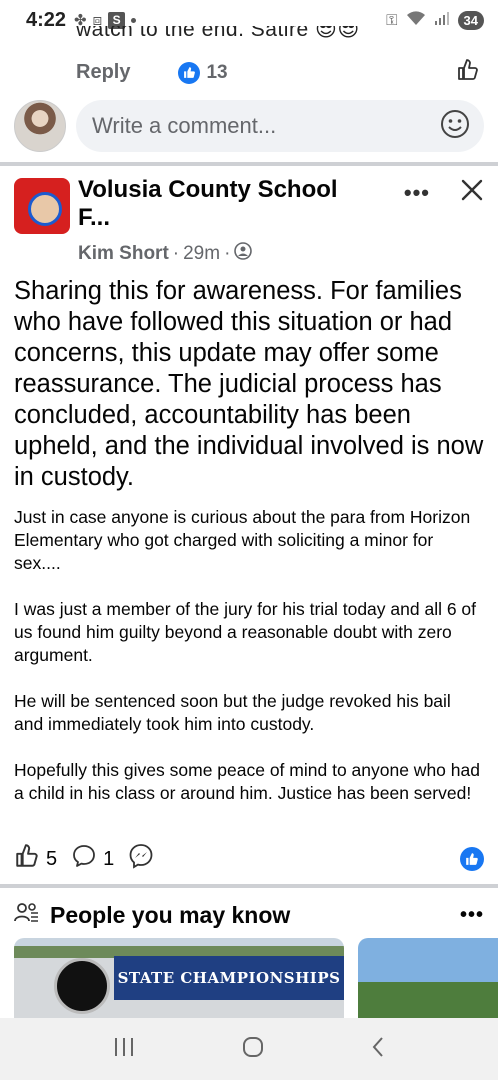 This screenshot has height=1080, width=498. What do you see at coordinates (337, 33) in the screenshot?
I see `emoji-icon: 😎😎` at bounding box center [337, 33].